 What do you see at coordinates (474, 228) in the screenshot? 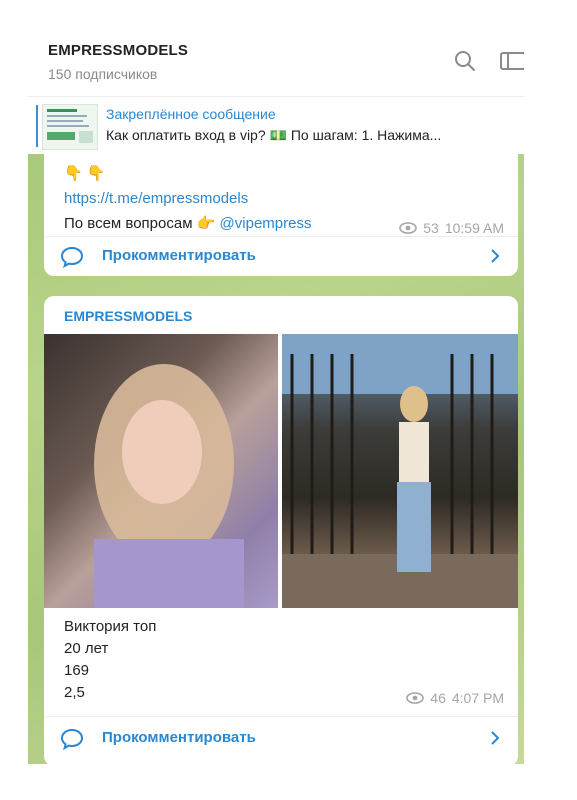
I see `message-time: 10:59 AM` at bounding box center [474, 228].